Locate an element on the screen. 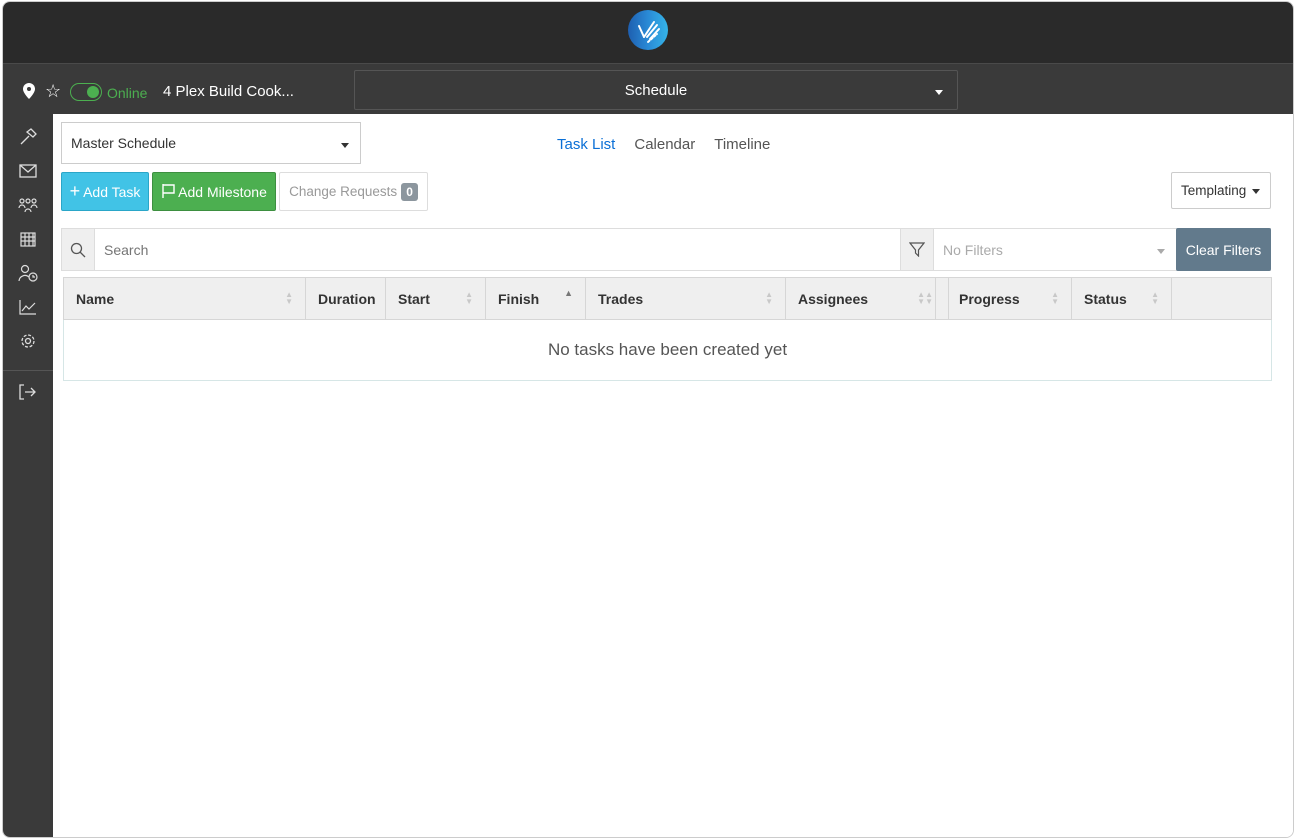 This screenshot has width=1296, height=840. filter-icon is located at coordinates (917, 249).